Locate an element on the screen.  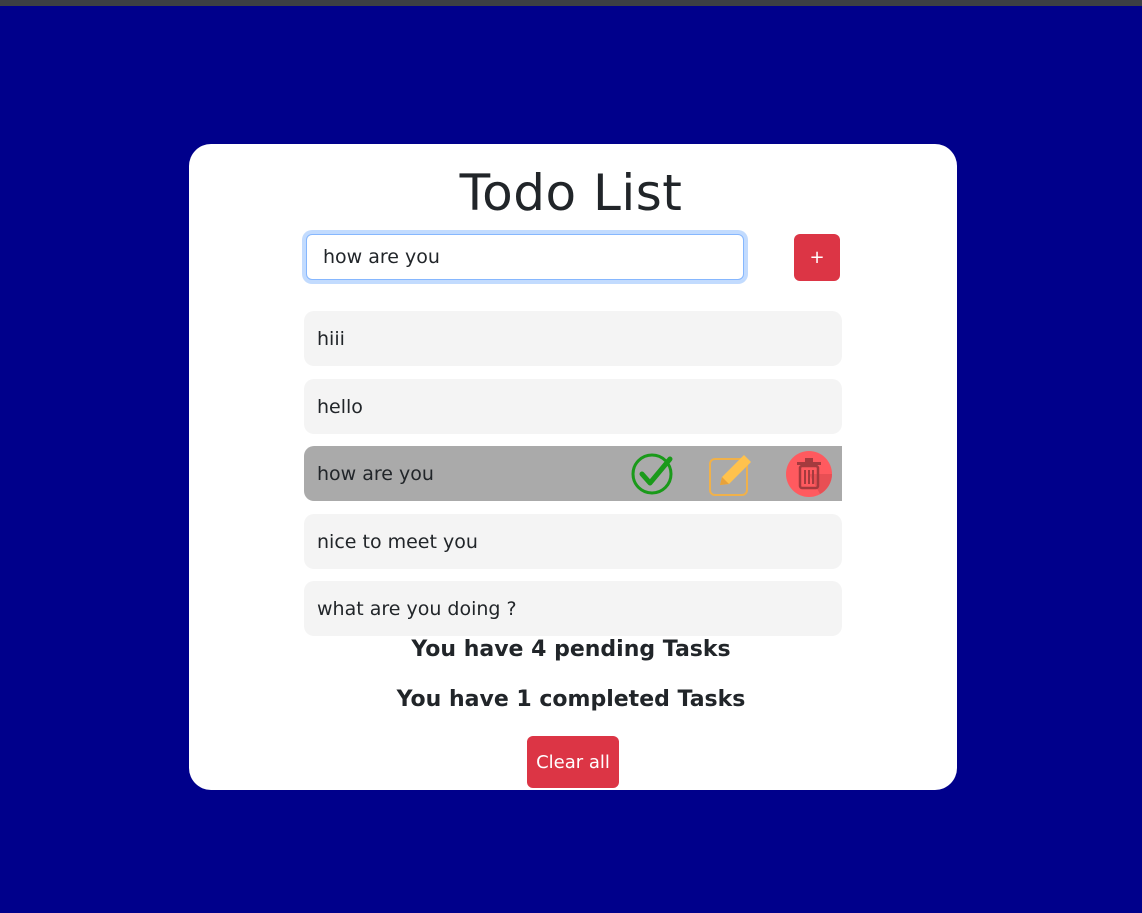
task-text: nice to meet you is located at coordinates (397, 541).